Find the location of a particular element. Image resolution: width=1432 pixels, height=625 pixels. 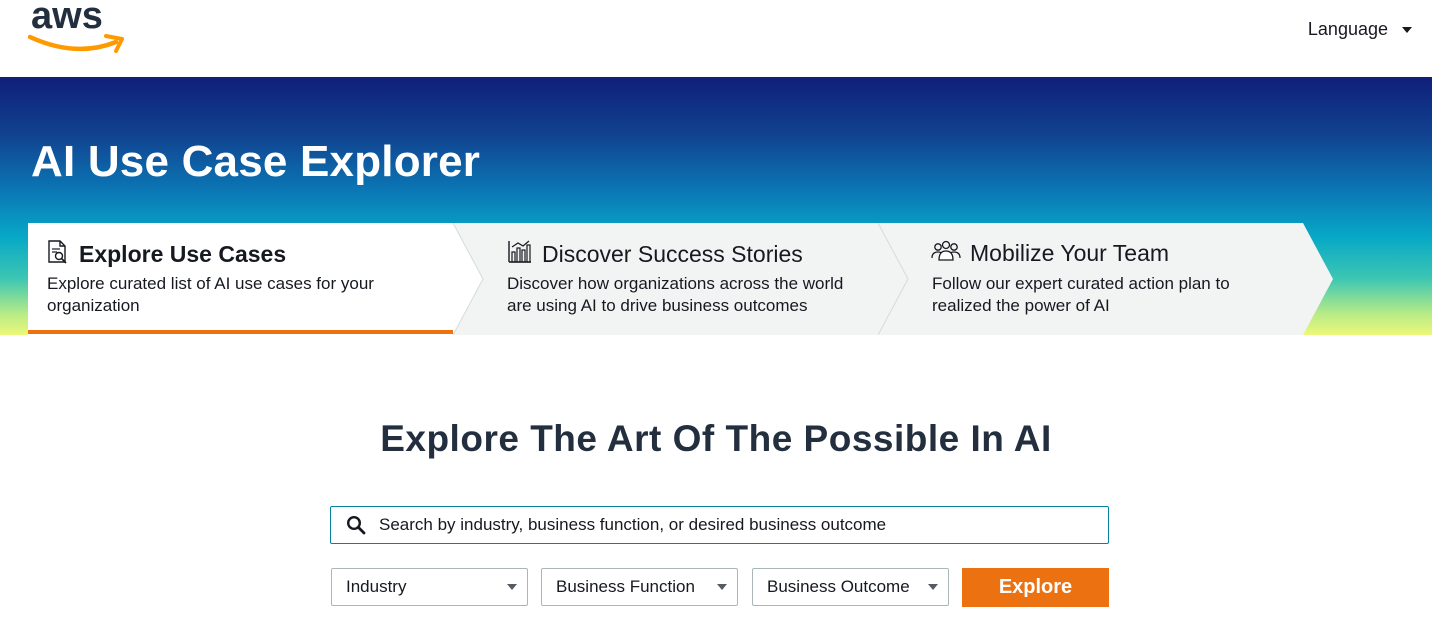

team-icon is located at coordinates (946, 253).